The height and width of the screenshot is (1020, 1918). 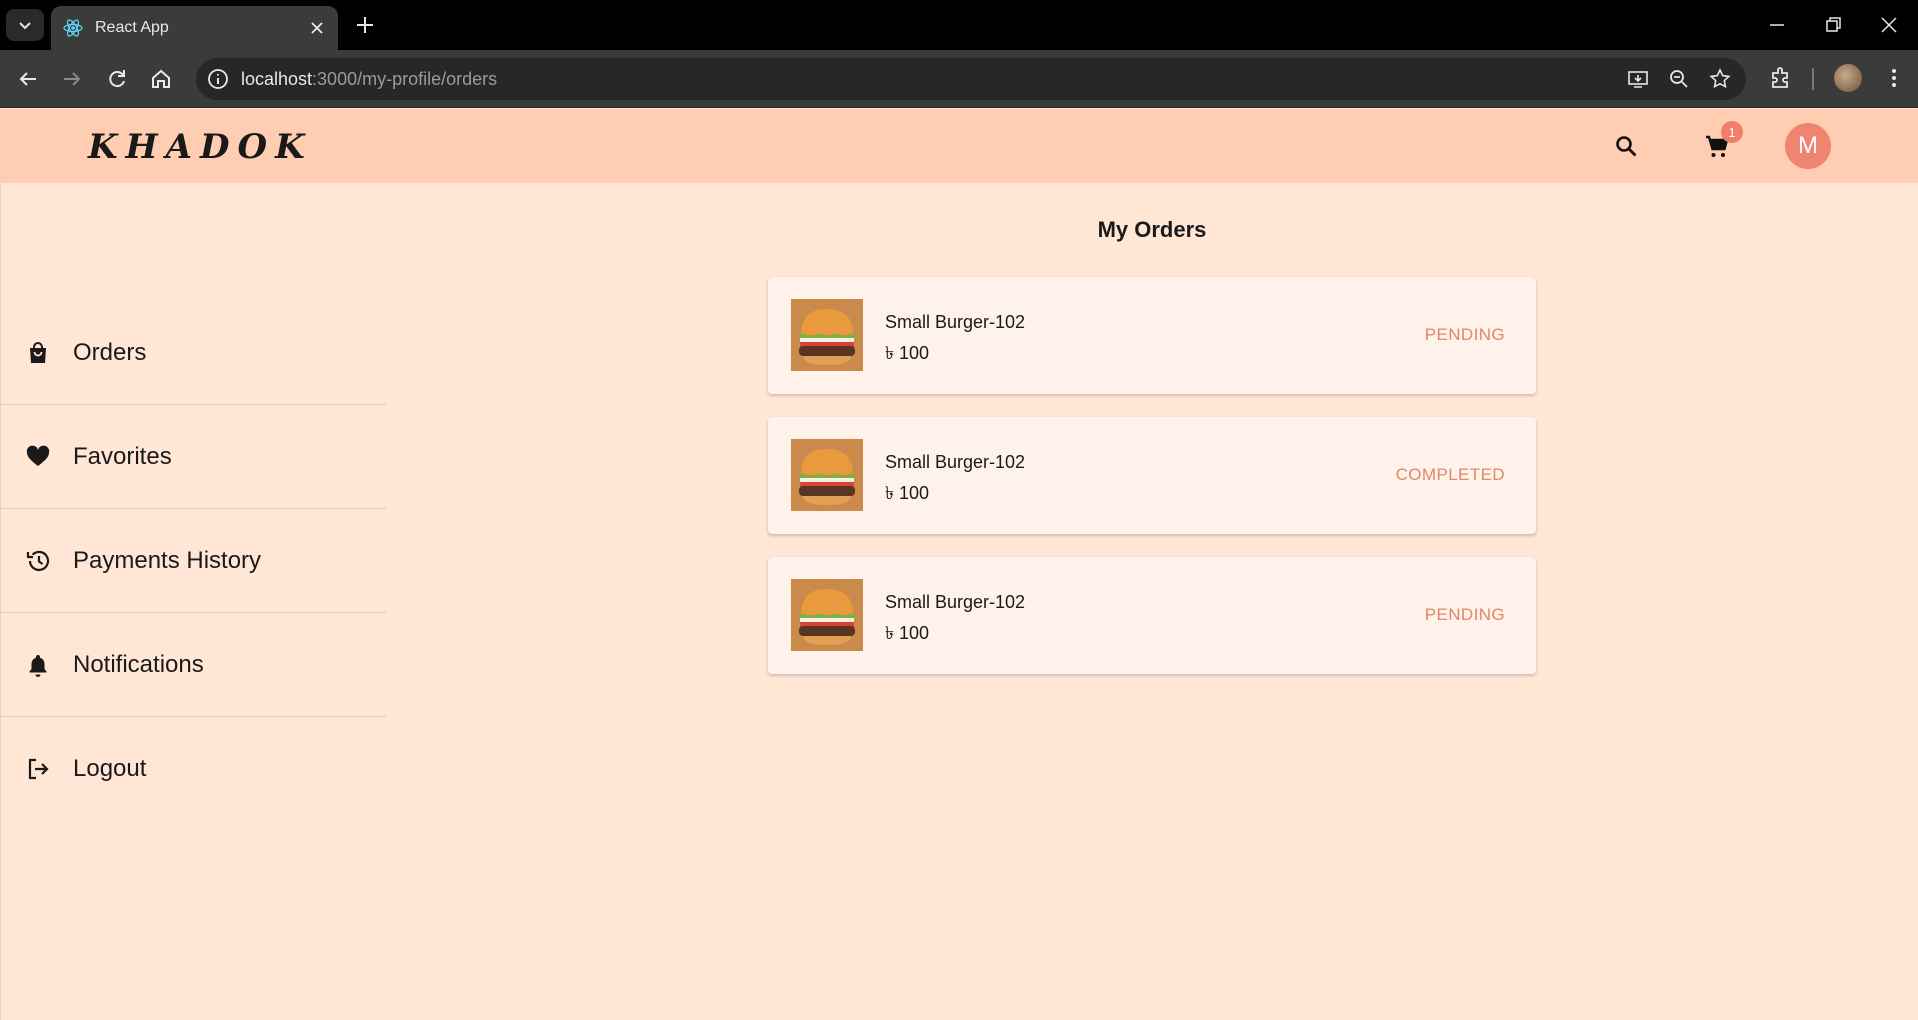 I want to click on page-title: My Orders, so click(x=1152, y=229).